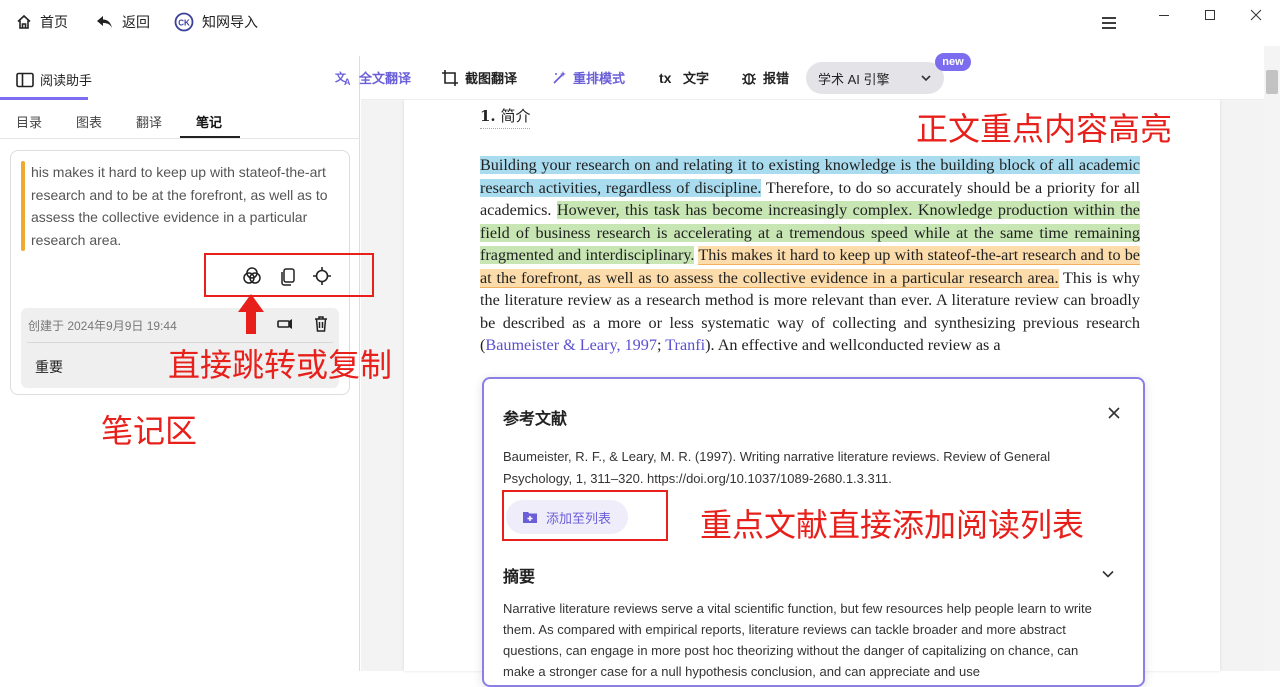 Image resolution: width=1280 pixels, height=687 pixels. Describe the element at coordinates (640, 23) in the screenshot. I see `title-bar: 首页 返回 CK 知网导入` at that location.